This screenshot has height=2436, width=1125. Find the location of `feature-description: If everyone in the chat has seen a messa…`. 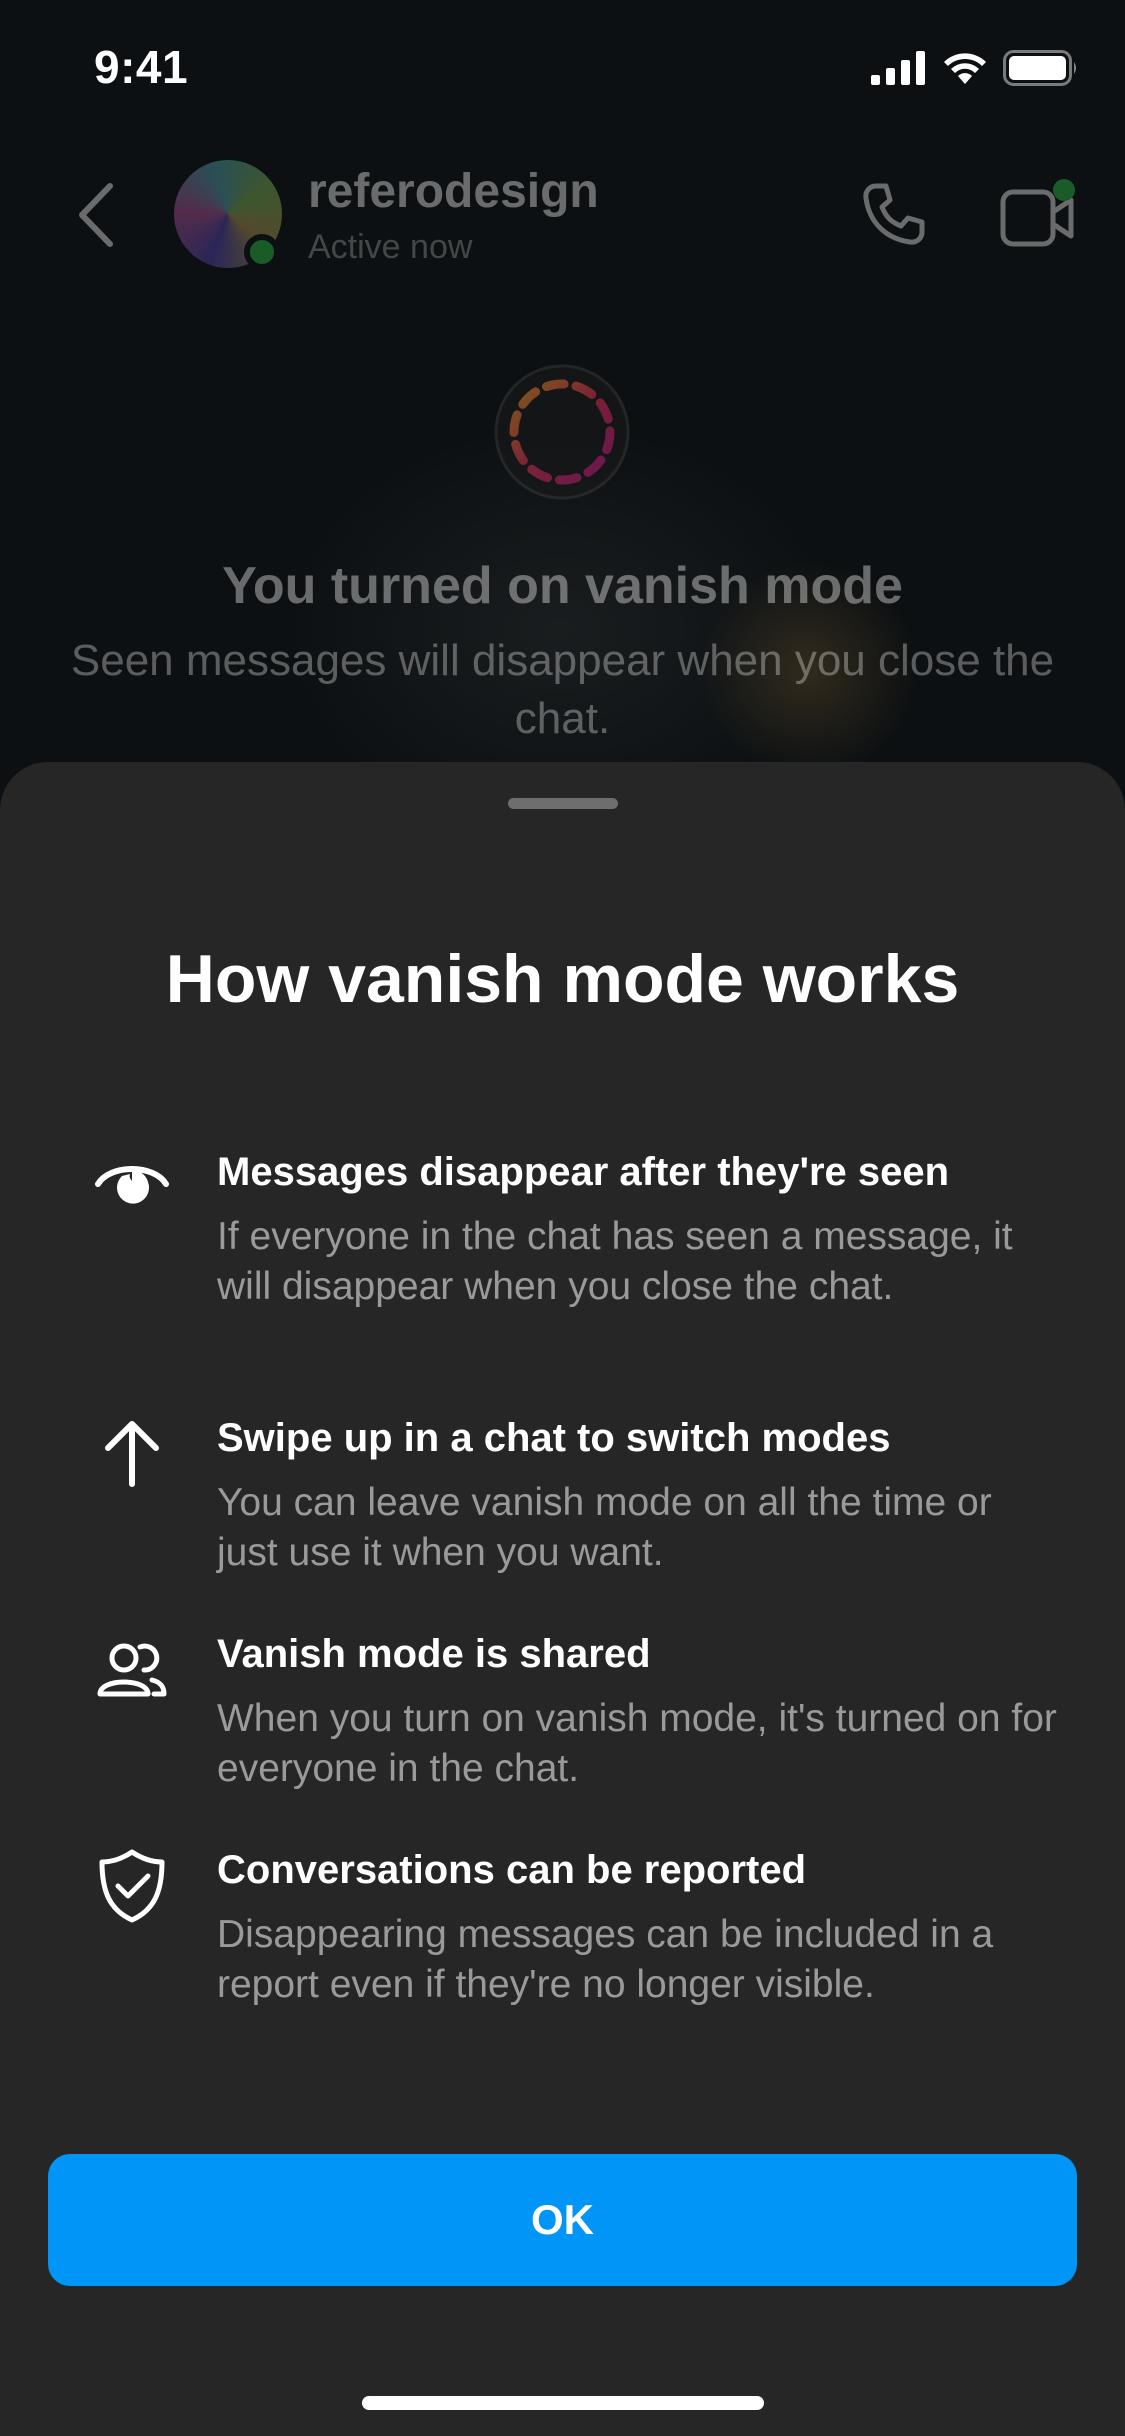

feature-description: If everyone in the chat has seen a messa… is located at coordinates (615, 1261).